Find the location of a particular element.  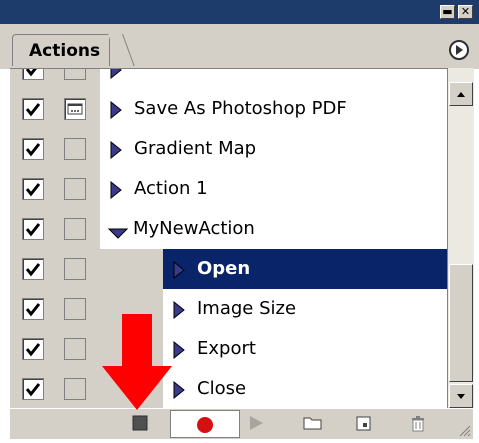

new-action-button is located at coordinates (364, 423).